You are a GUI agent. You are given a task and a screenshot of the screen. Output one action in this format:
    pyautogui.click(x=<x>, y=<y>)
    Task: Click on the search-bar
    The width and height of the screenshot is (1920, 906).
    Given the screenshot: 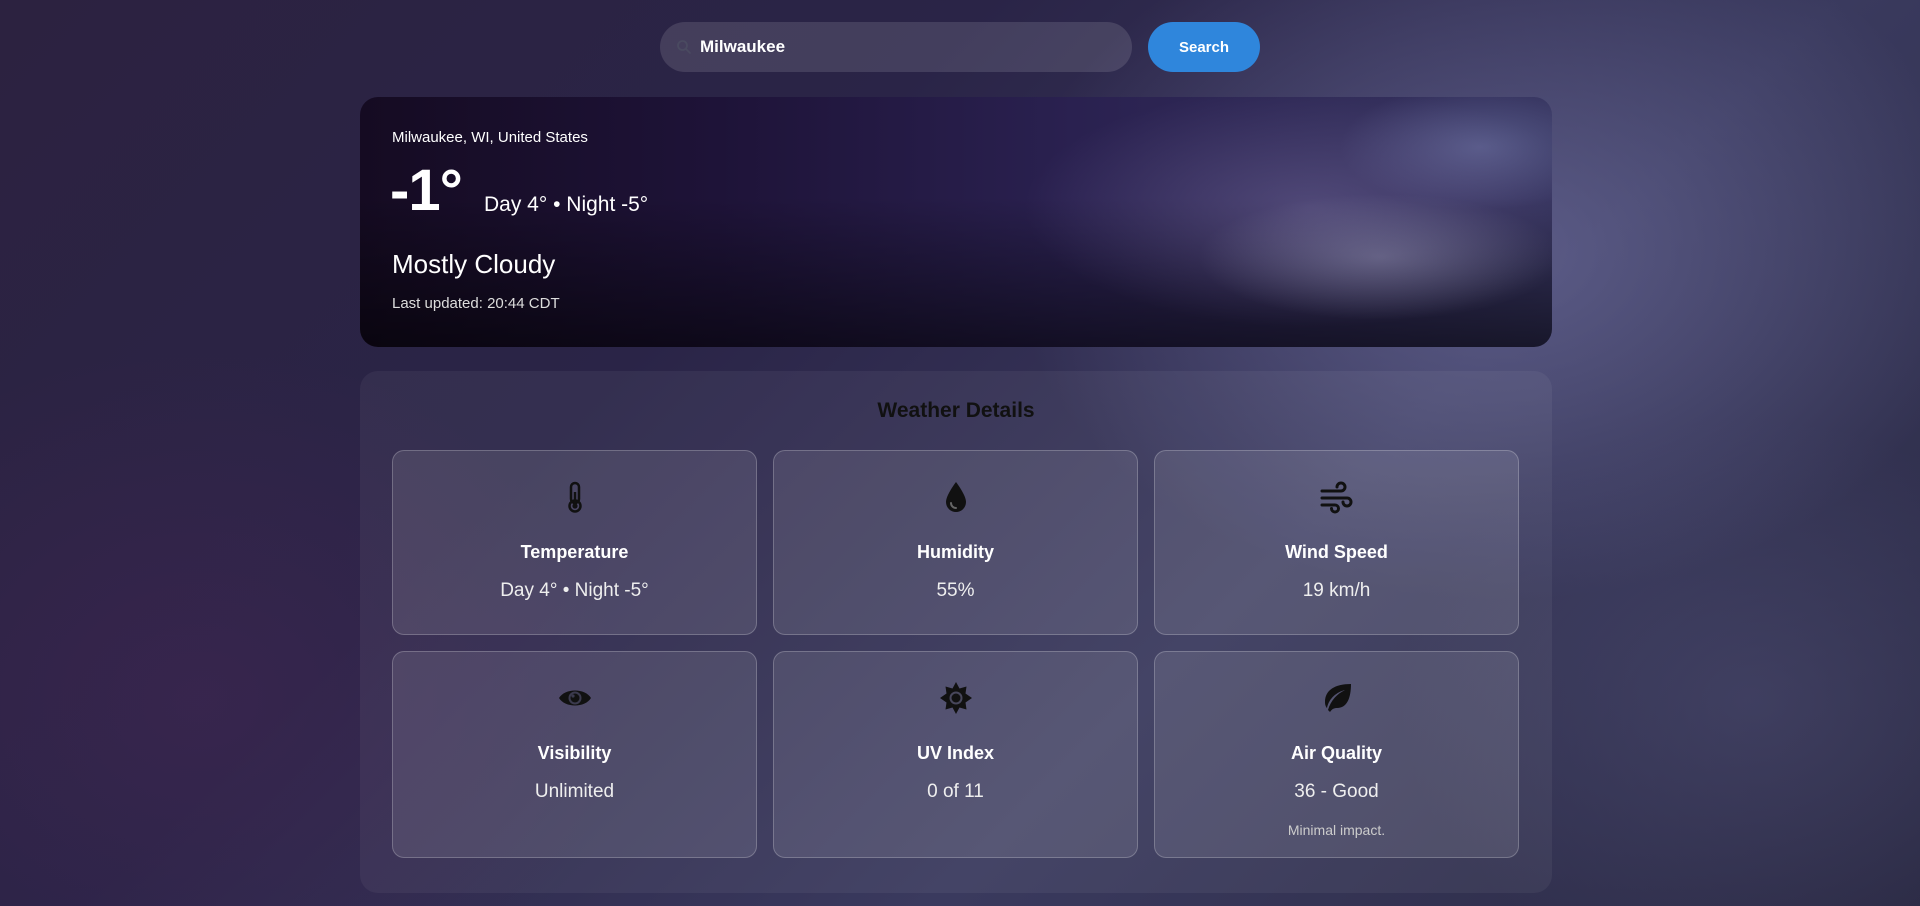 What is the action you would take?
    pyautogui.click(x=896, y=47)
    